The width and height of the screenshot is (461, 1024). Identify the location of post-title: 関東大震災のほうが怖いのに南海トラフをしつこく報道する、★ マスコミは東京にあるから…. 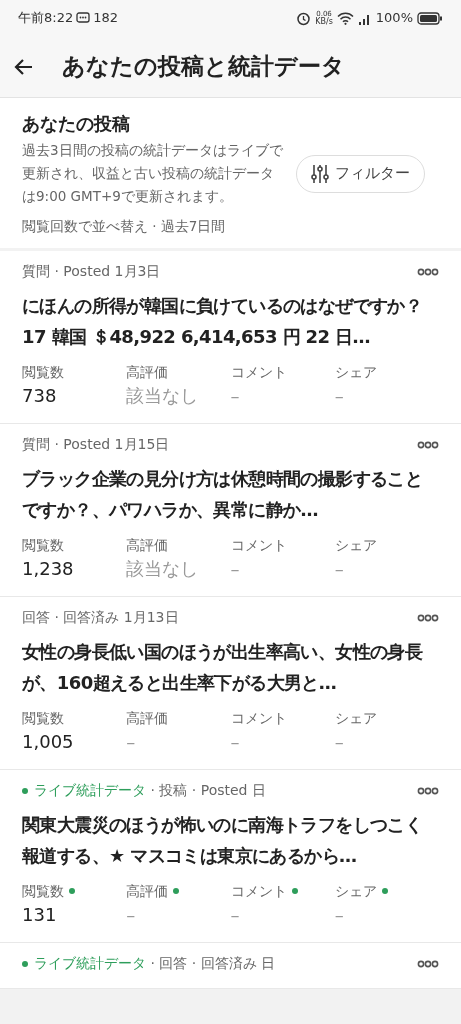
(230, 840).